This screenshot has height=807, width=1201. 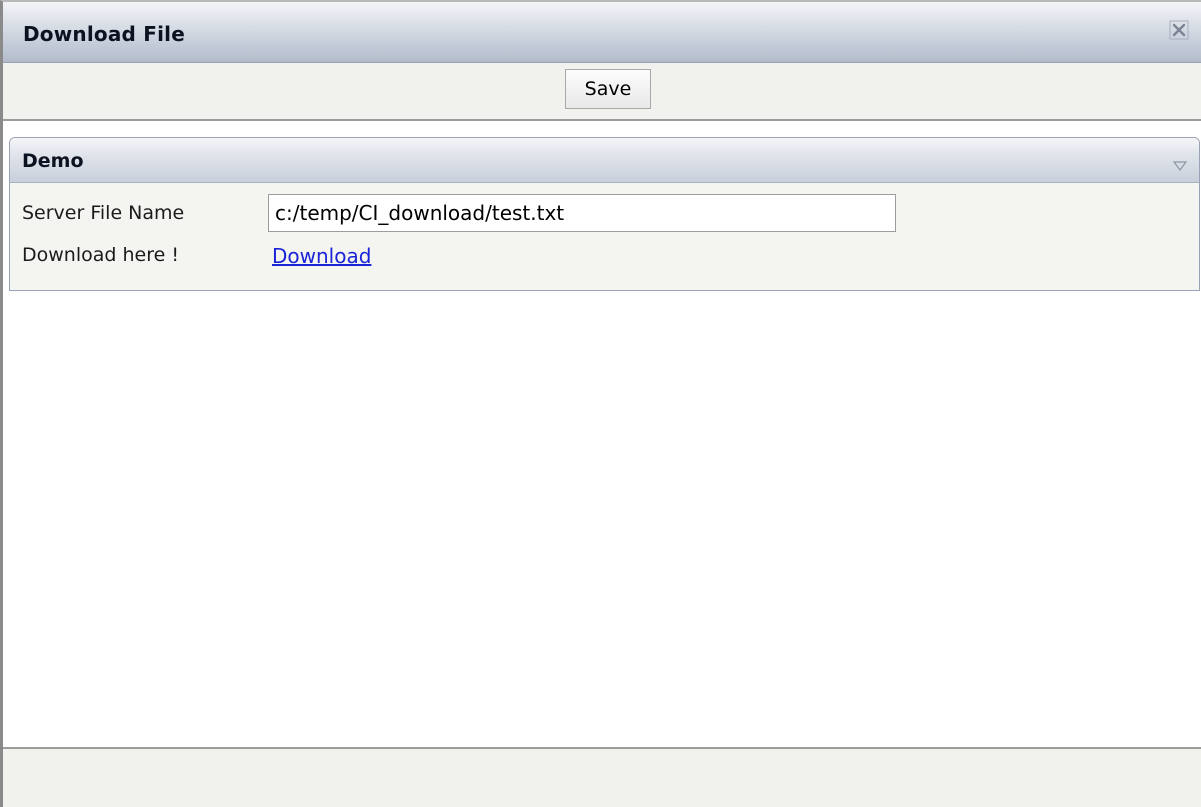 What do you see at coordinates (602, 777) in the screenshot?
I see `status-bar` at bounding box center [602, 777].